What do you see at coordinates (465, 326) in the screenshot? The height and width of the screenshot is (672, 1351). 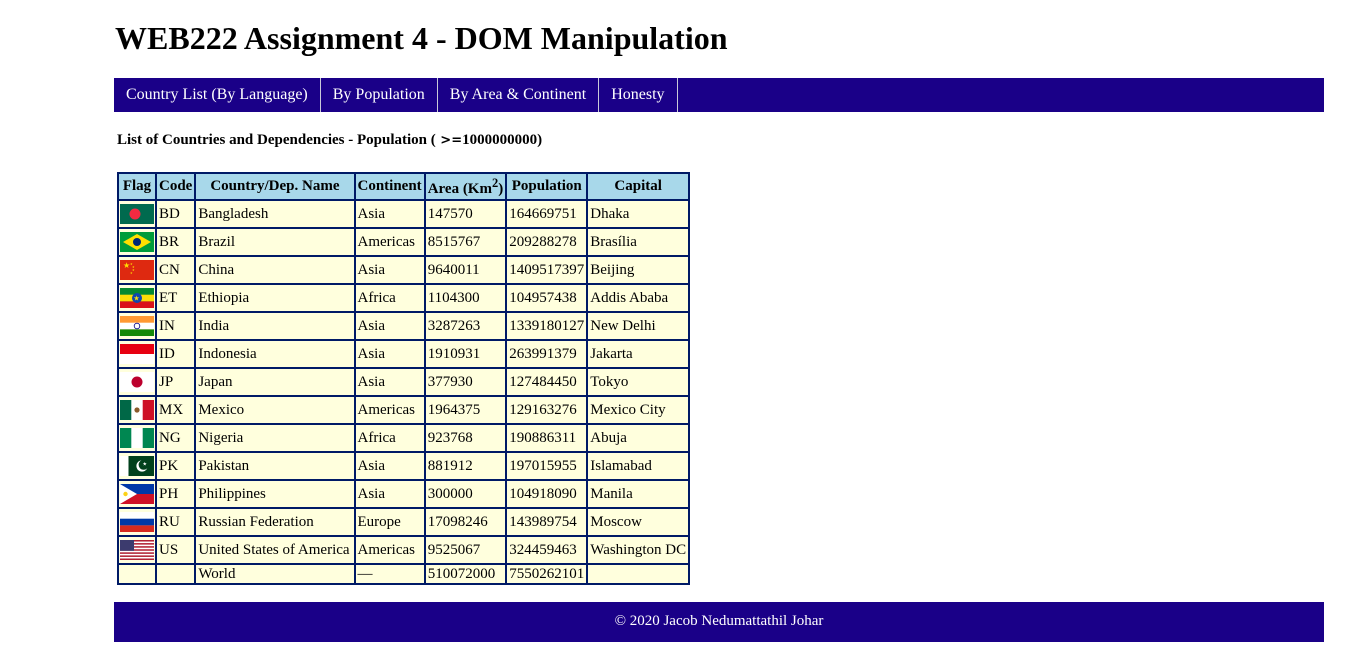 I see `cell-area: 3287263` at bounding box center [465, 326].